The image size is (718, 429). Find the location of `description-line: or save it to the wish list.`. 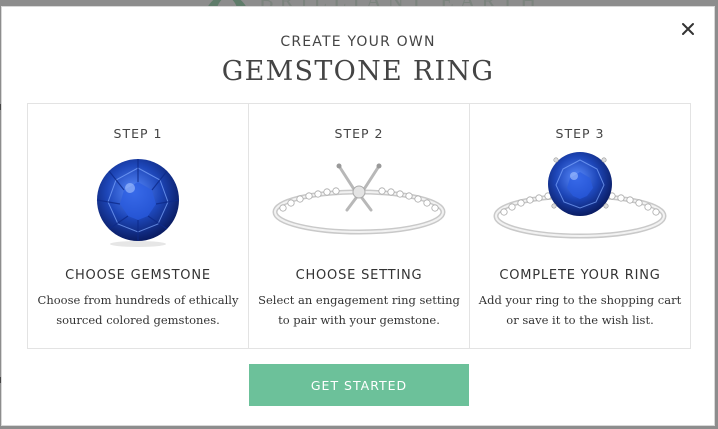

description-line: or save it to the wish list. is located at coordinates (580, 320).